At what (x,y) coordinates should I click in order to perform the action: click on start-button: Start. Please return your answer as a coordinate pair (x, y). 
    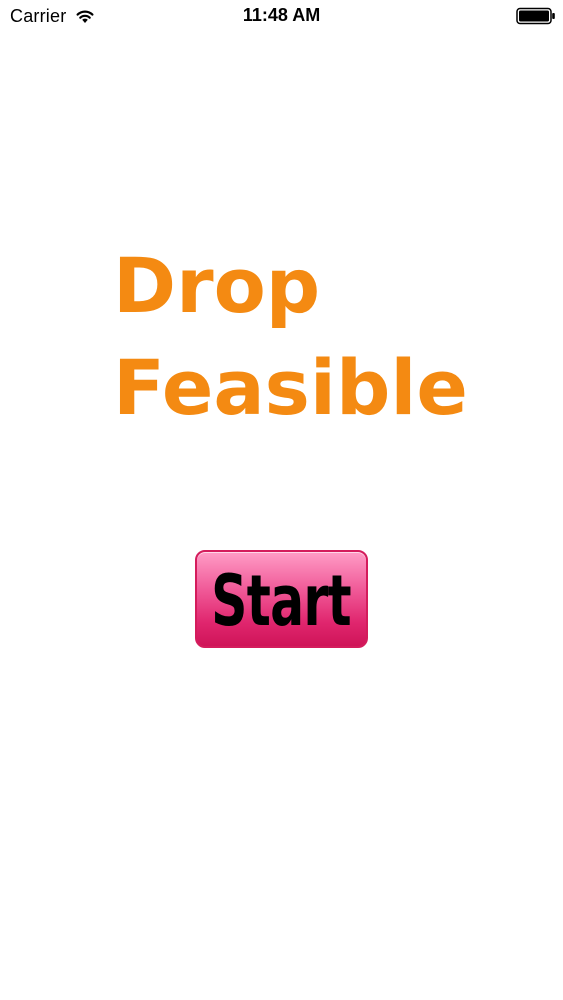
    Looking at the image, I should click on (281, 599).